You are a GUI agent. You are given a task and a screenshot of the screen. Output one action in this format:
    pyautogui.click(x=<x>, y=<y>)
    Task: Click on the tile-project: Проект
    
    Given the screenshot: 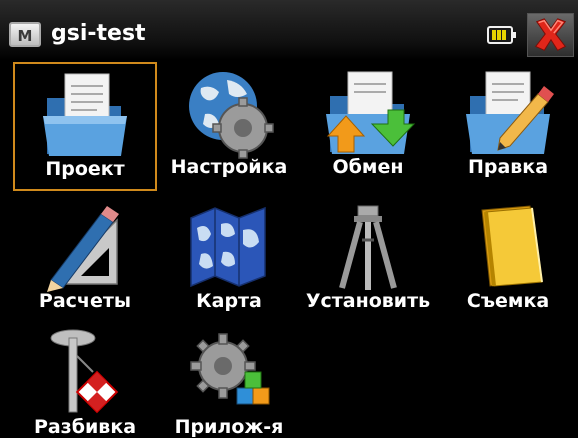 What is the action you would take?
    pyautogui.click(x=85, y=126)
    